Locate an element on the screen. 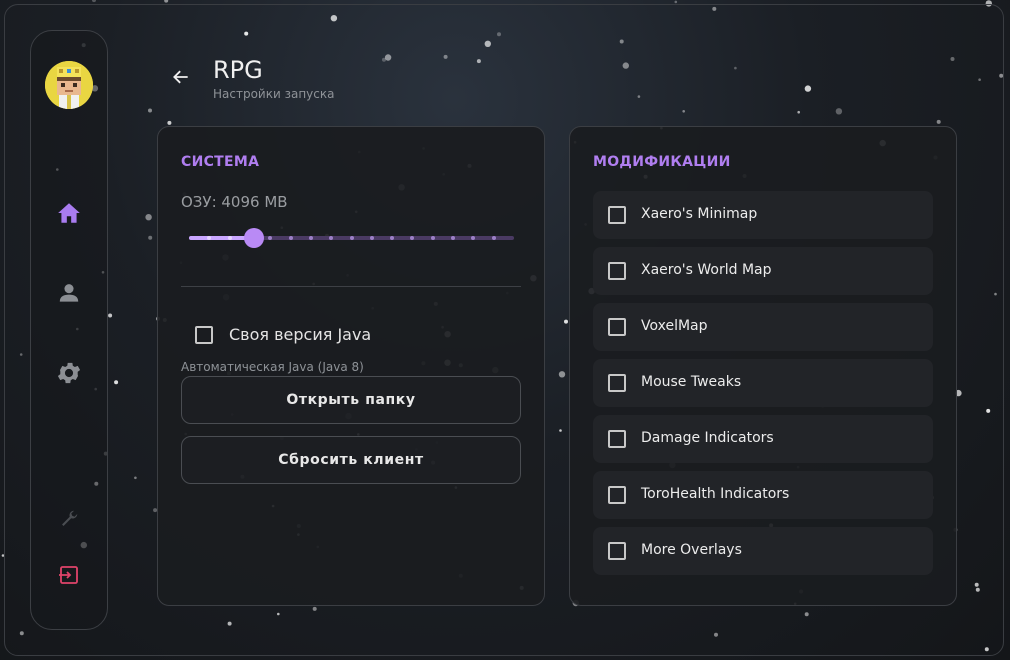 This screenshot has width=1010, height=660. mod-row: VoxelMap is located at coordinates (763, 327).